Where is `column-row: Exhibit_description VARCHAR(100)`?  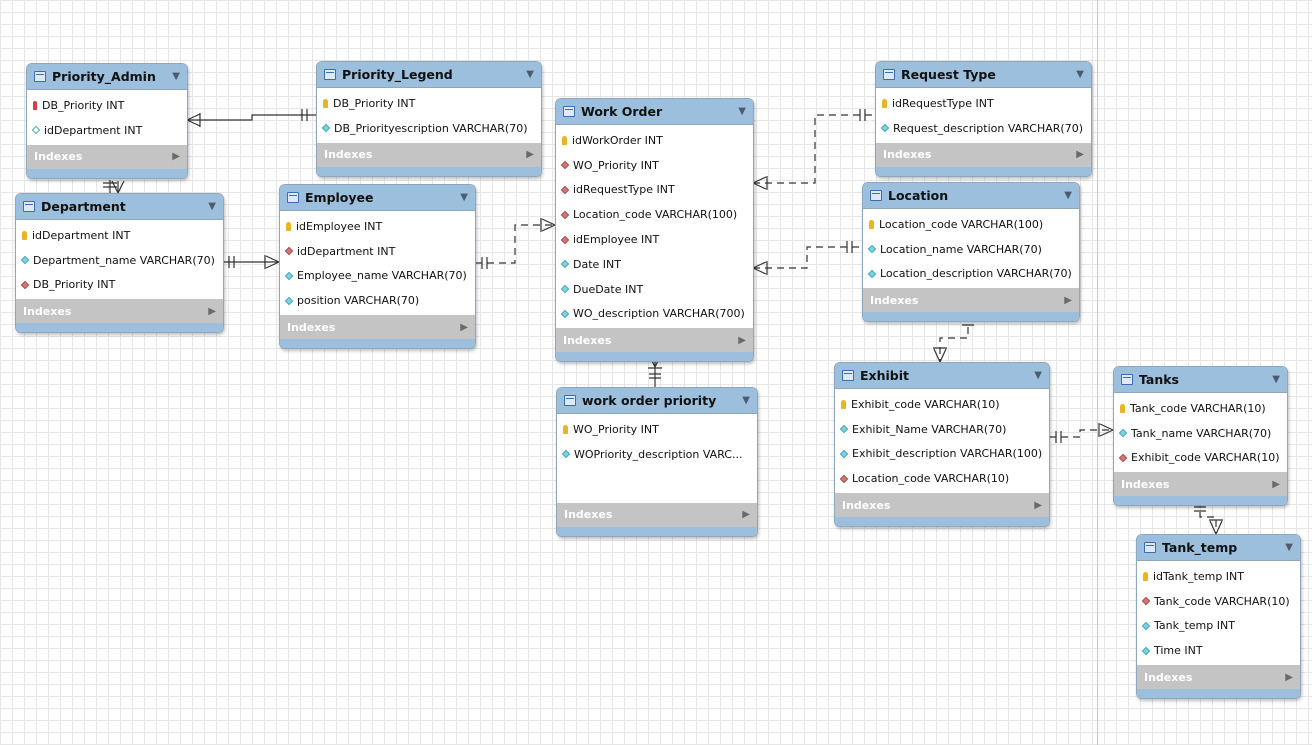
column-row: Exhibit_description VARCHAR(100) is located at coordinates (942, 454).